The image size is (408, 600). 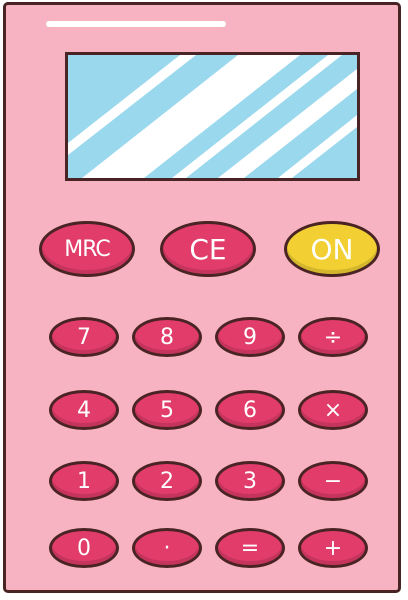 What do you see at coordinates (84, 410) in the screenshot?
I see `key-4: 4` at bounding box center [84, 410].